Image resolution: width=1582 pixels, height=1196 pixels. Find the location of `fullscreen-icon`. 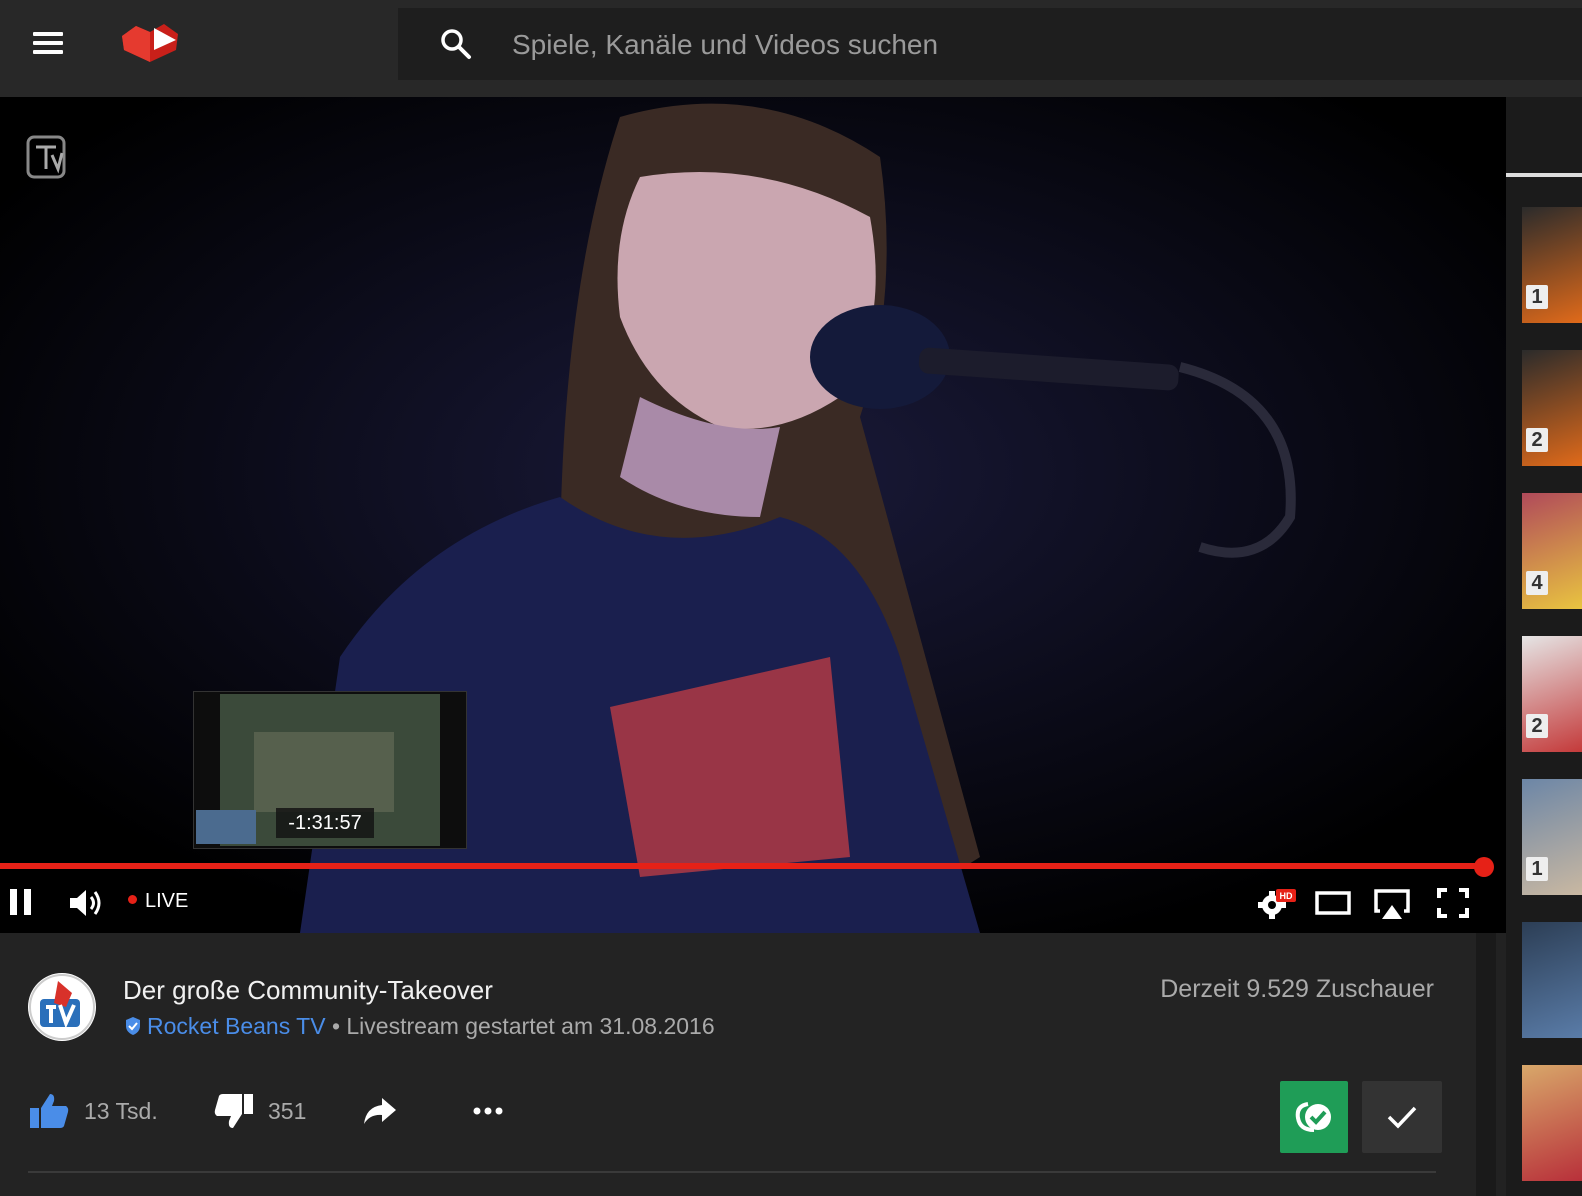

fullscreen-icon is located at coordinates (1453, 903).